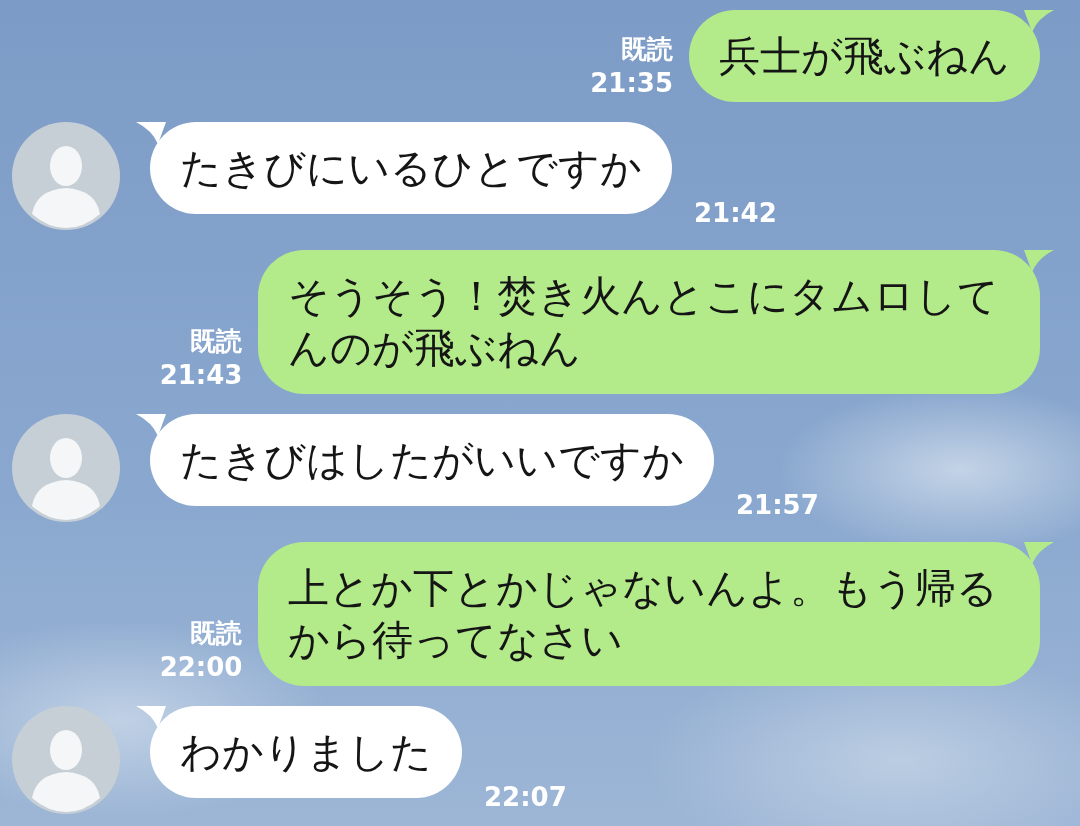  What do you see at coordinates (735, 213) in the screenshot?
I see `message-time: 21:42` at bounding box center [735, 213].